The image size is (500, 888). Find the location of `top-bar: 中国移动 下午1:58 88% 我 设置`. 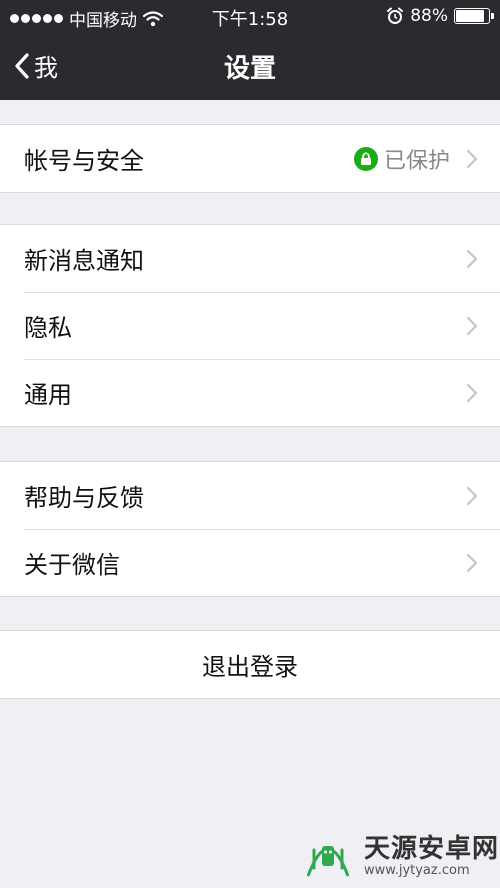

top-bar: 中国移动 下午1:58 88% 我 设置 is located at coordinates (250, 50).